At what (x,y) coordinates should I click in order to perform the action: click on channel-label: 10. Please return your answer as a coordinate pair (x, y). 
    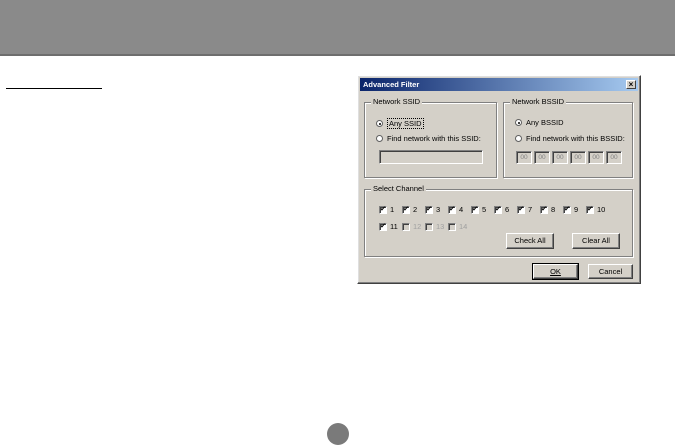
    Looking at the image, I should click on (601, 209).